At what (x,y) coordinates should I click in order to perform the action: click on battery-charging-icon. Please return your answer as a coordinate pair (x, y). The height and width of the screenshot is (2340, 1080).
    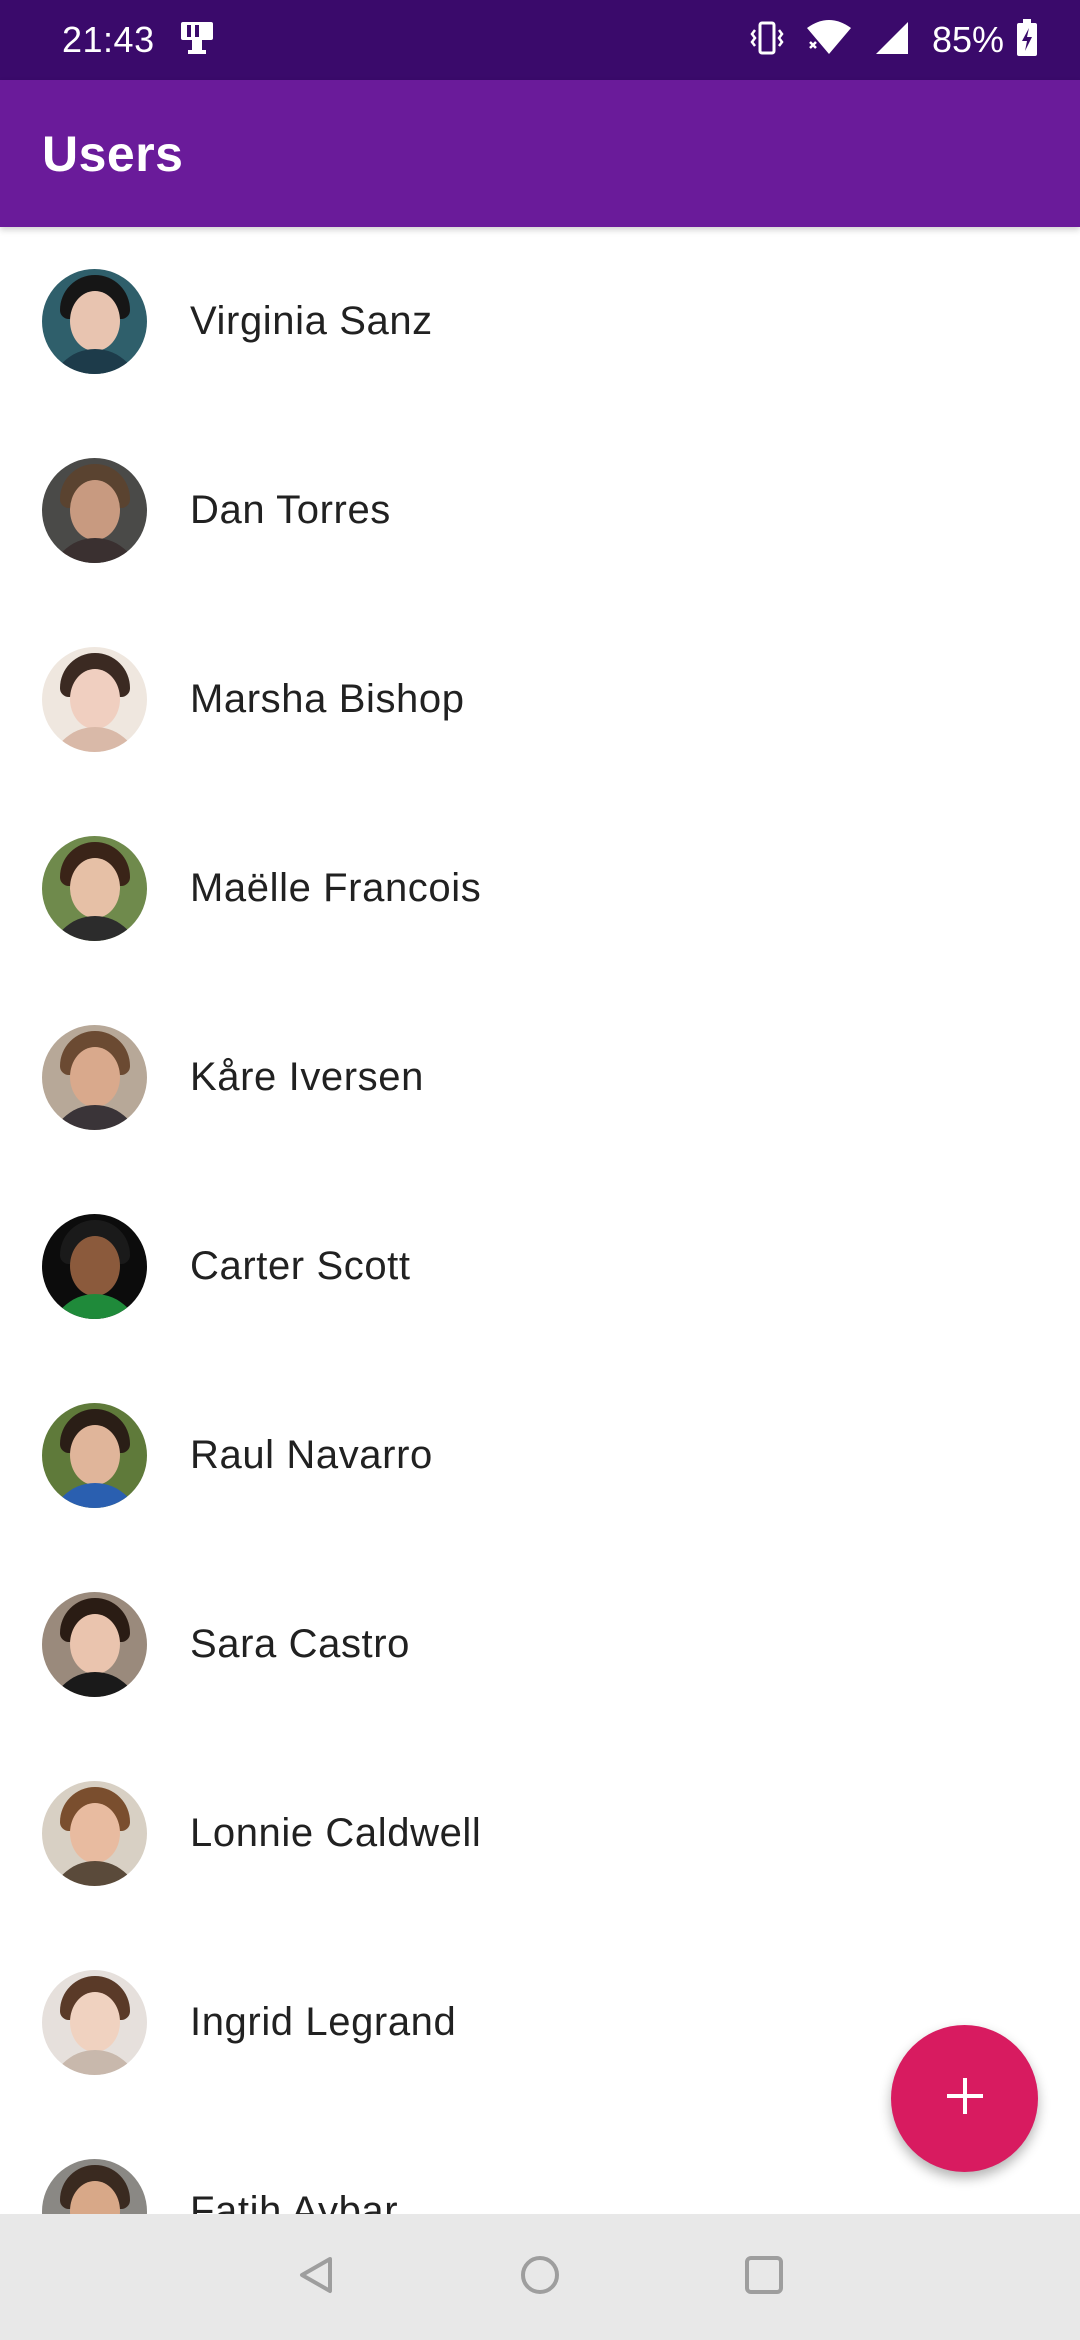
    Looking at the image, I should click on (1027, 40).